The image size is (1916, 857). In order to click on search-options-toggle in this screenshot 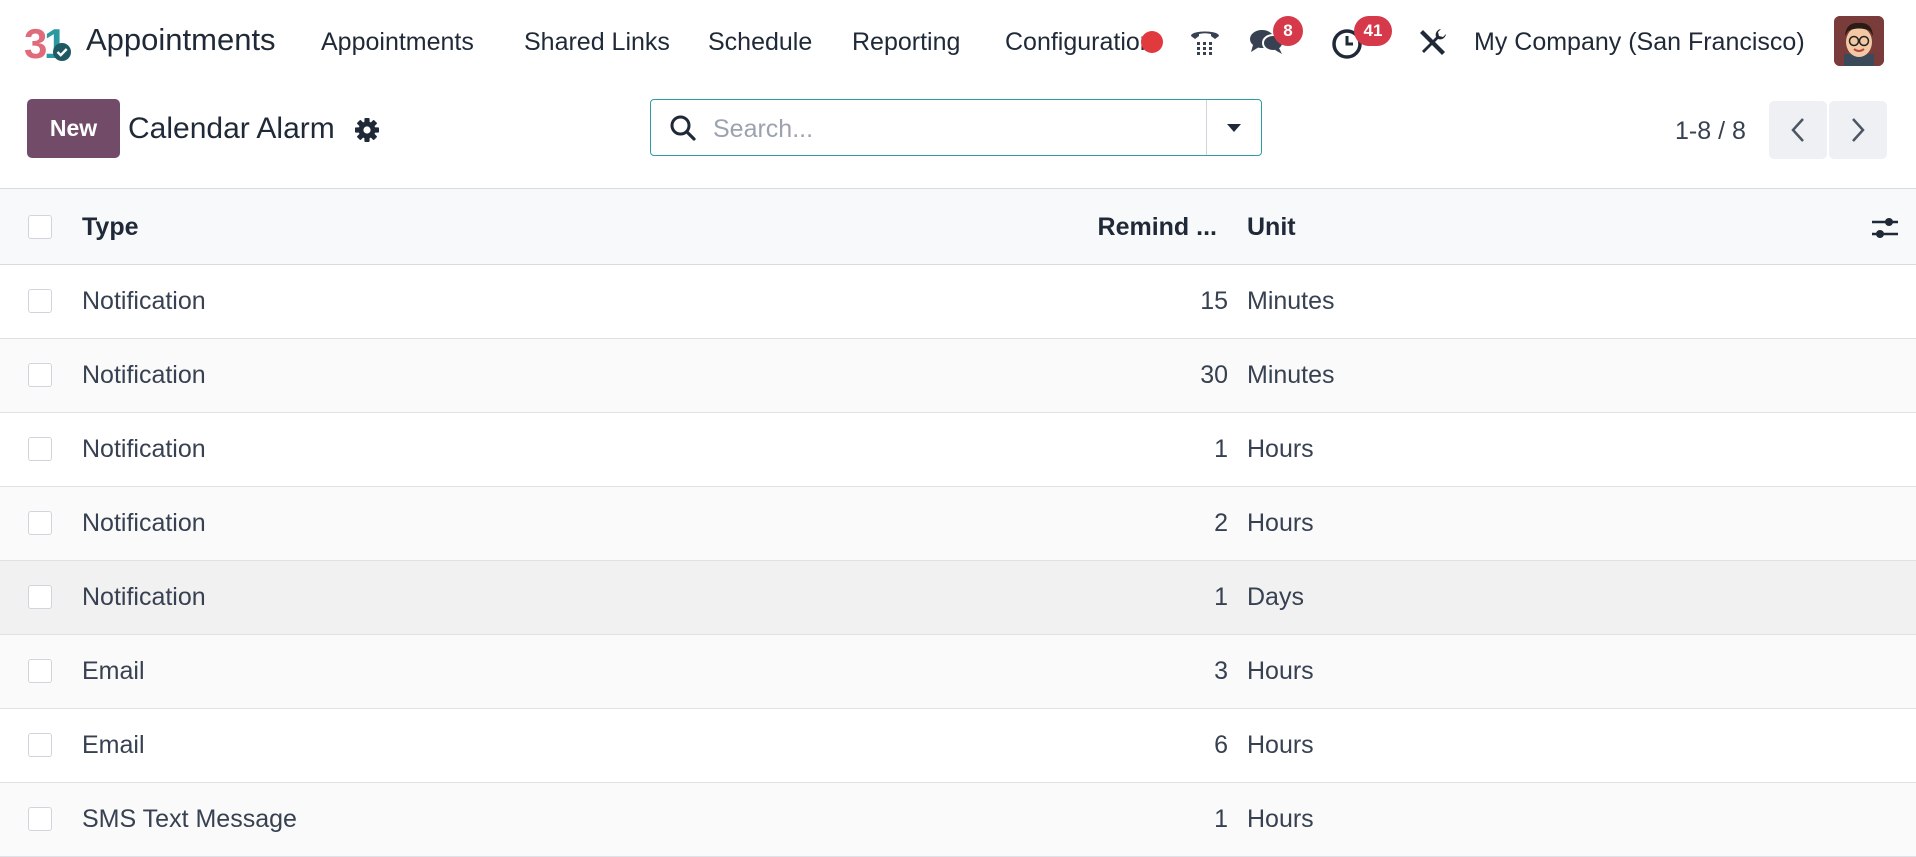, I will do `click(1233, 127)`.